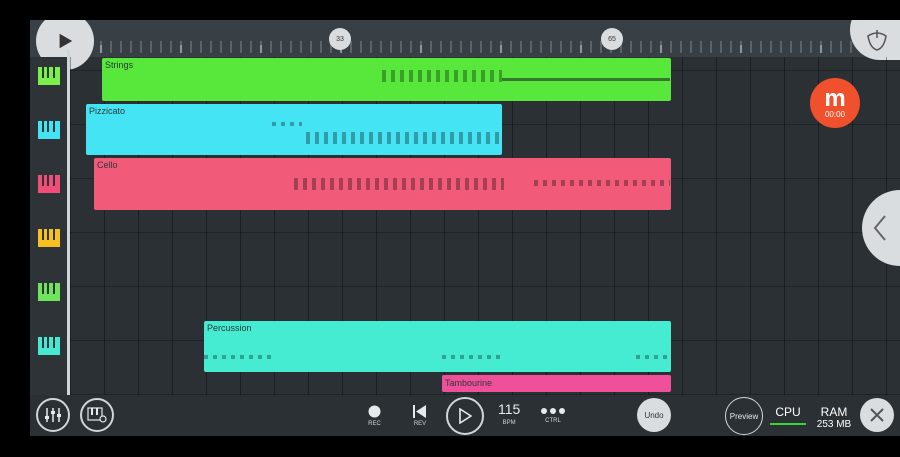  I want to click on piano-gear-icon, so click(97, 415).